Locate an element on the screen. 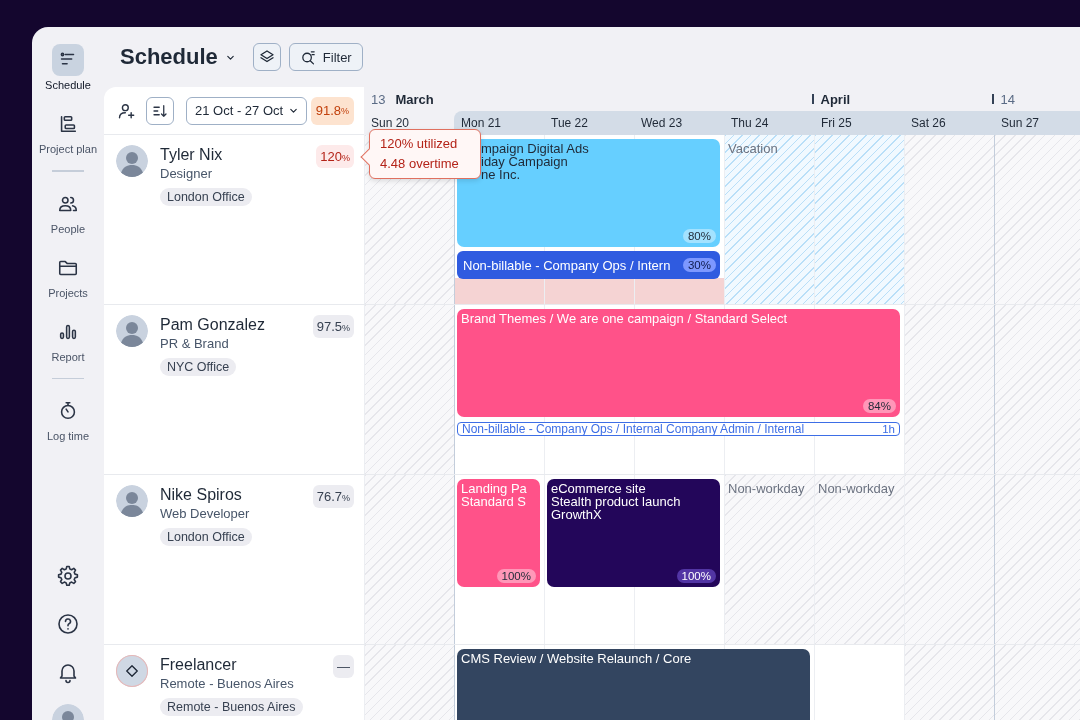 The width and height of the screenshot is (1080, 720). week-number: 13 is located at coordinates (378, 99).